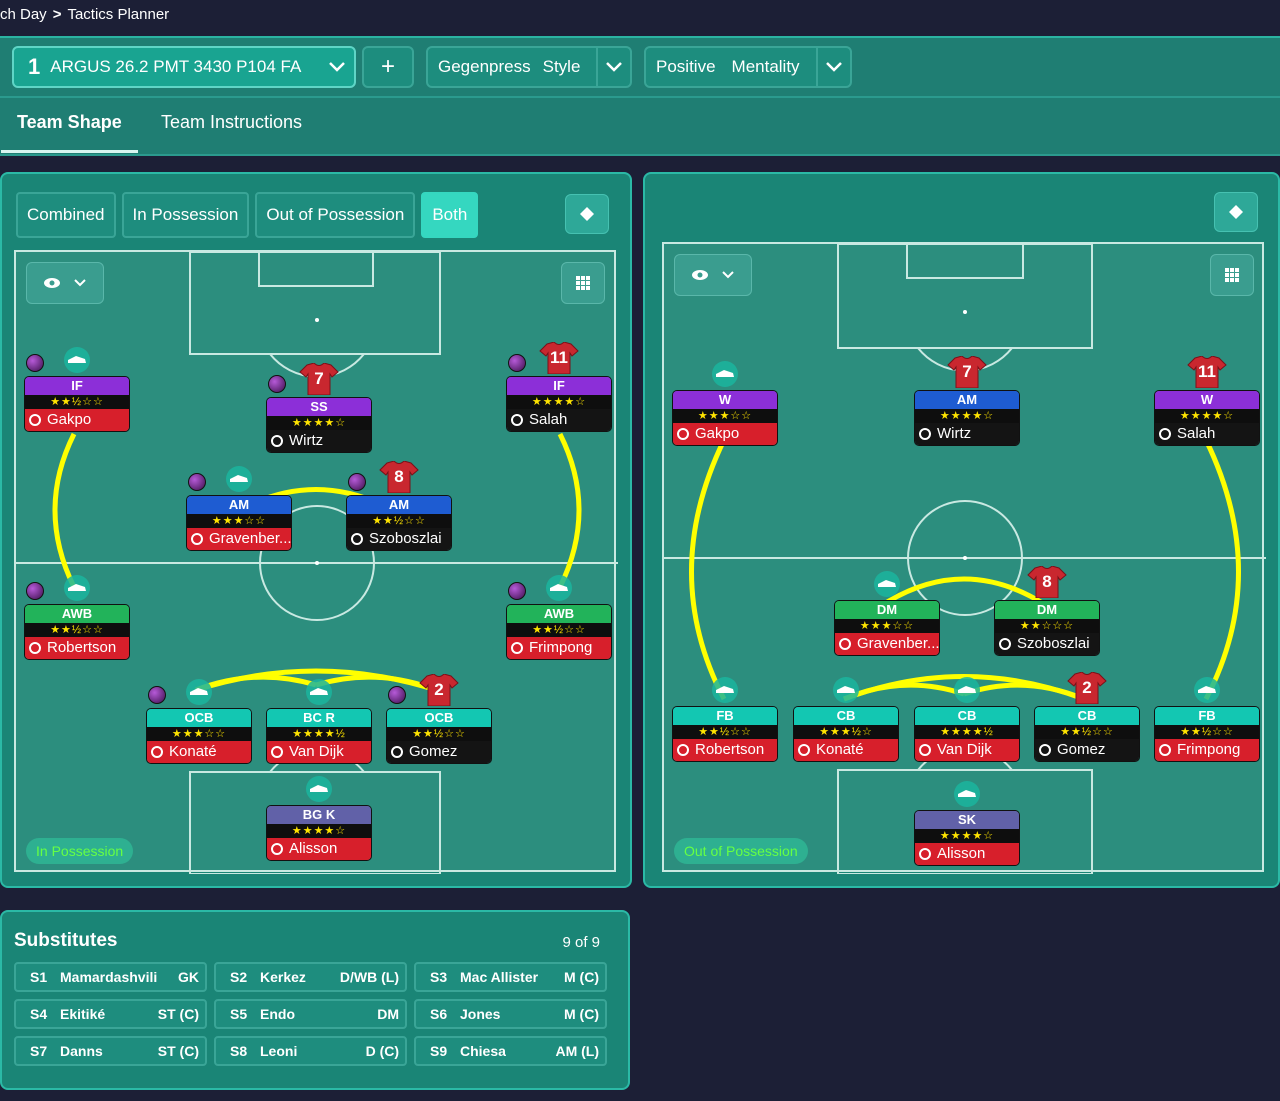 Image resolution: width=1280 pixels, height=1101 pixels. Describe the element at coordinates (967, 750) in the screenshot. I see `player-name-row: Van Dijk` at that location.